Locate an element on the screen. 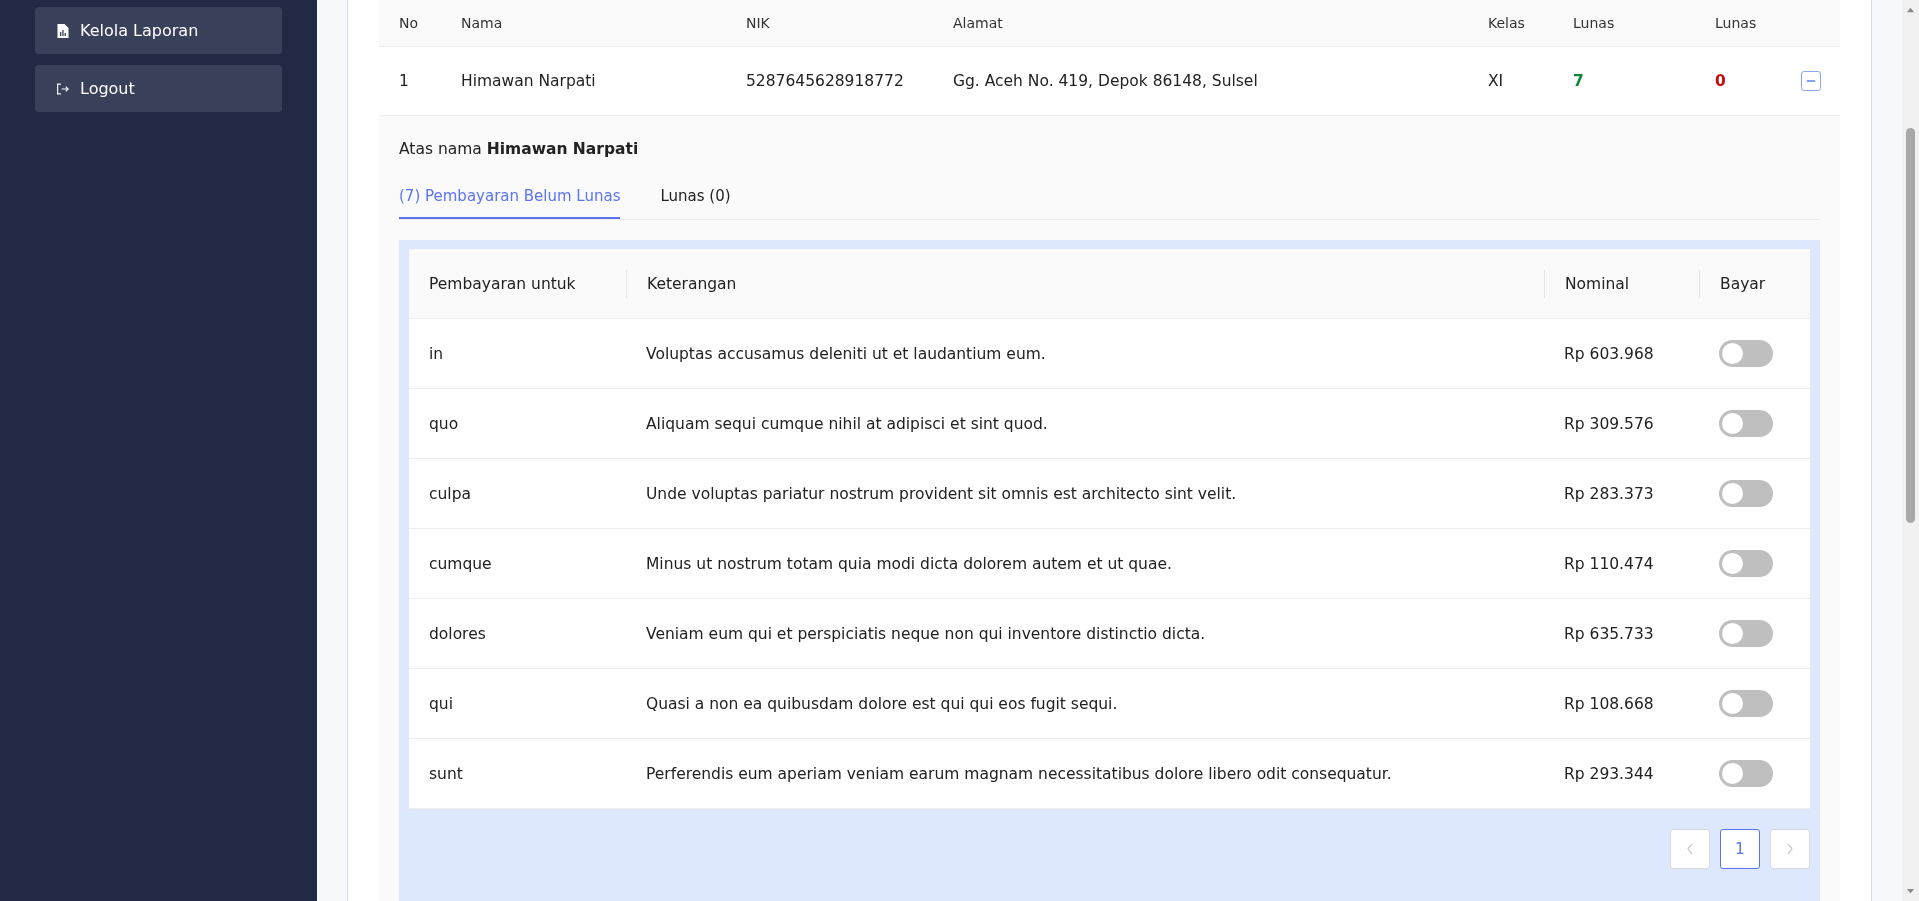  table-cell-text: XI is located at coordinates (1496, 81).